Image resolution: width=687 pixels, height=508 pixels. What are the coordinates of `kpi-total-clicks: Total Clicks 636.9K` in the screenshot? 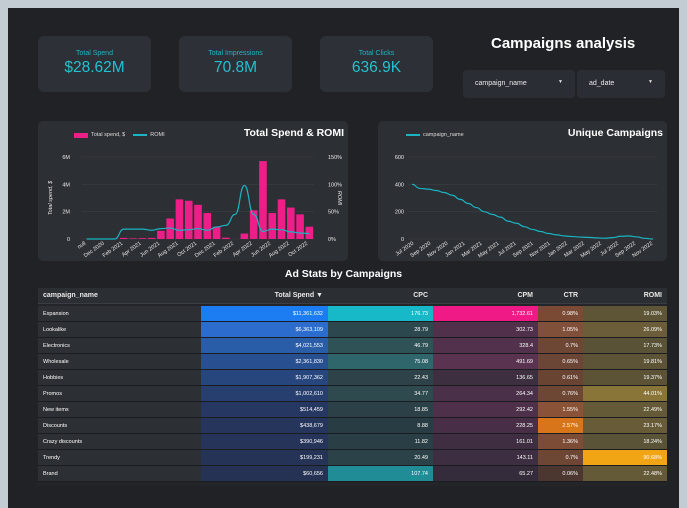 It's located at (376, 64).